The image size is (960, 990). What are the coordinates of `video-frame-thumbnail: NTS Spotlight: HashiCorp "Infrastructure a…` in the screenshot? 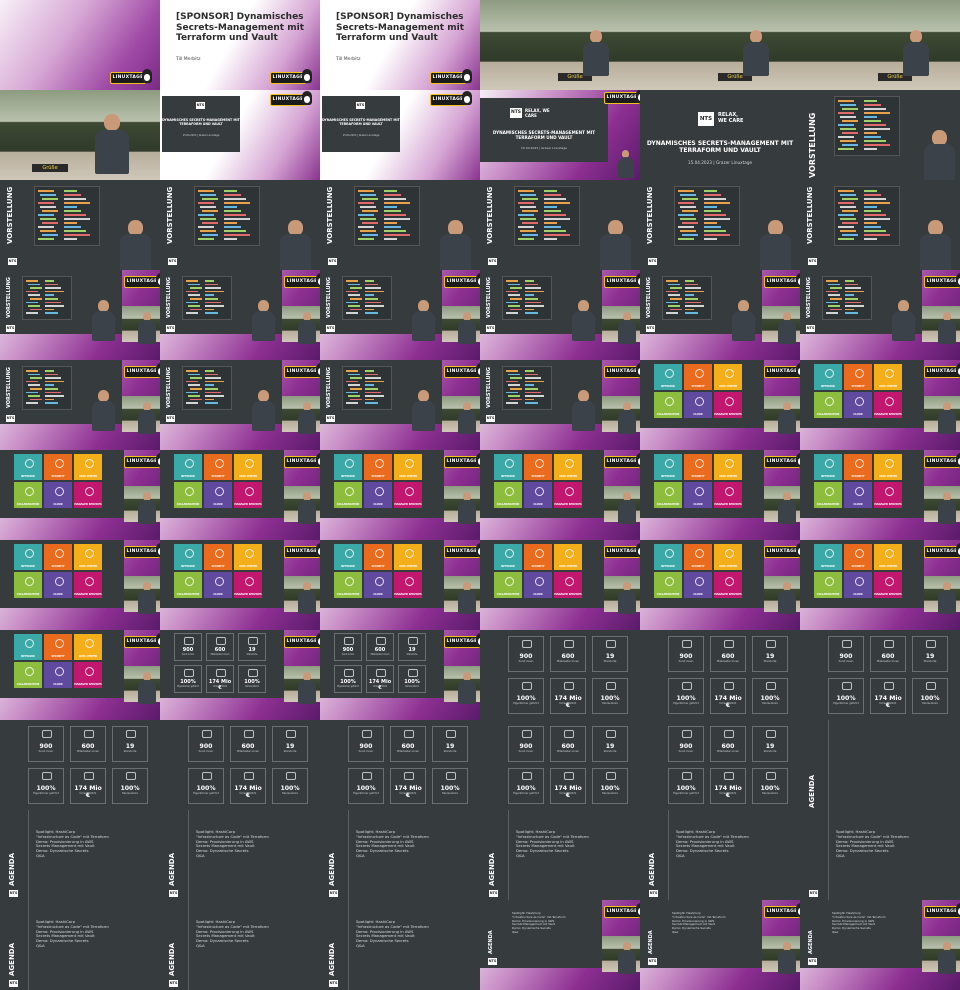 It's located at (880, 855).